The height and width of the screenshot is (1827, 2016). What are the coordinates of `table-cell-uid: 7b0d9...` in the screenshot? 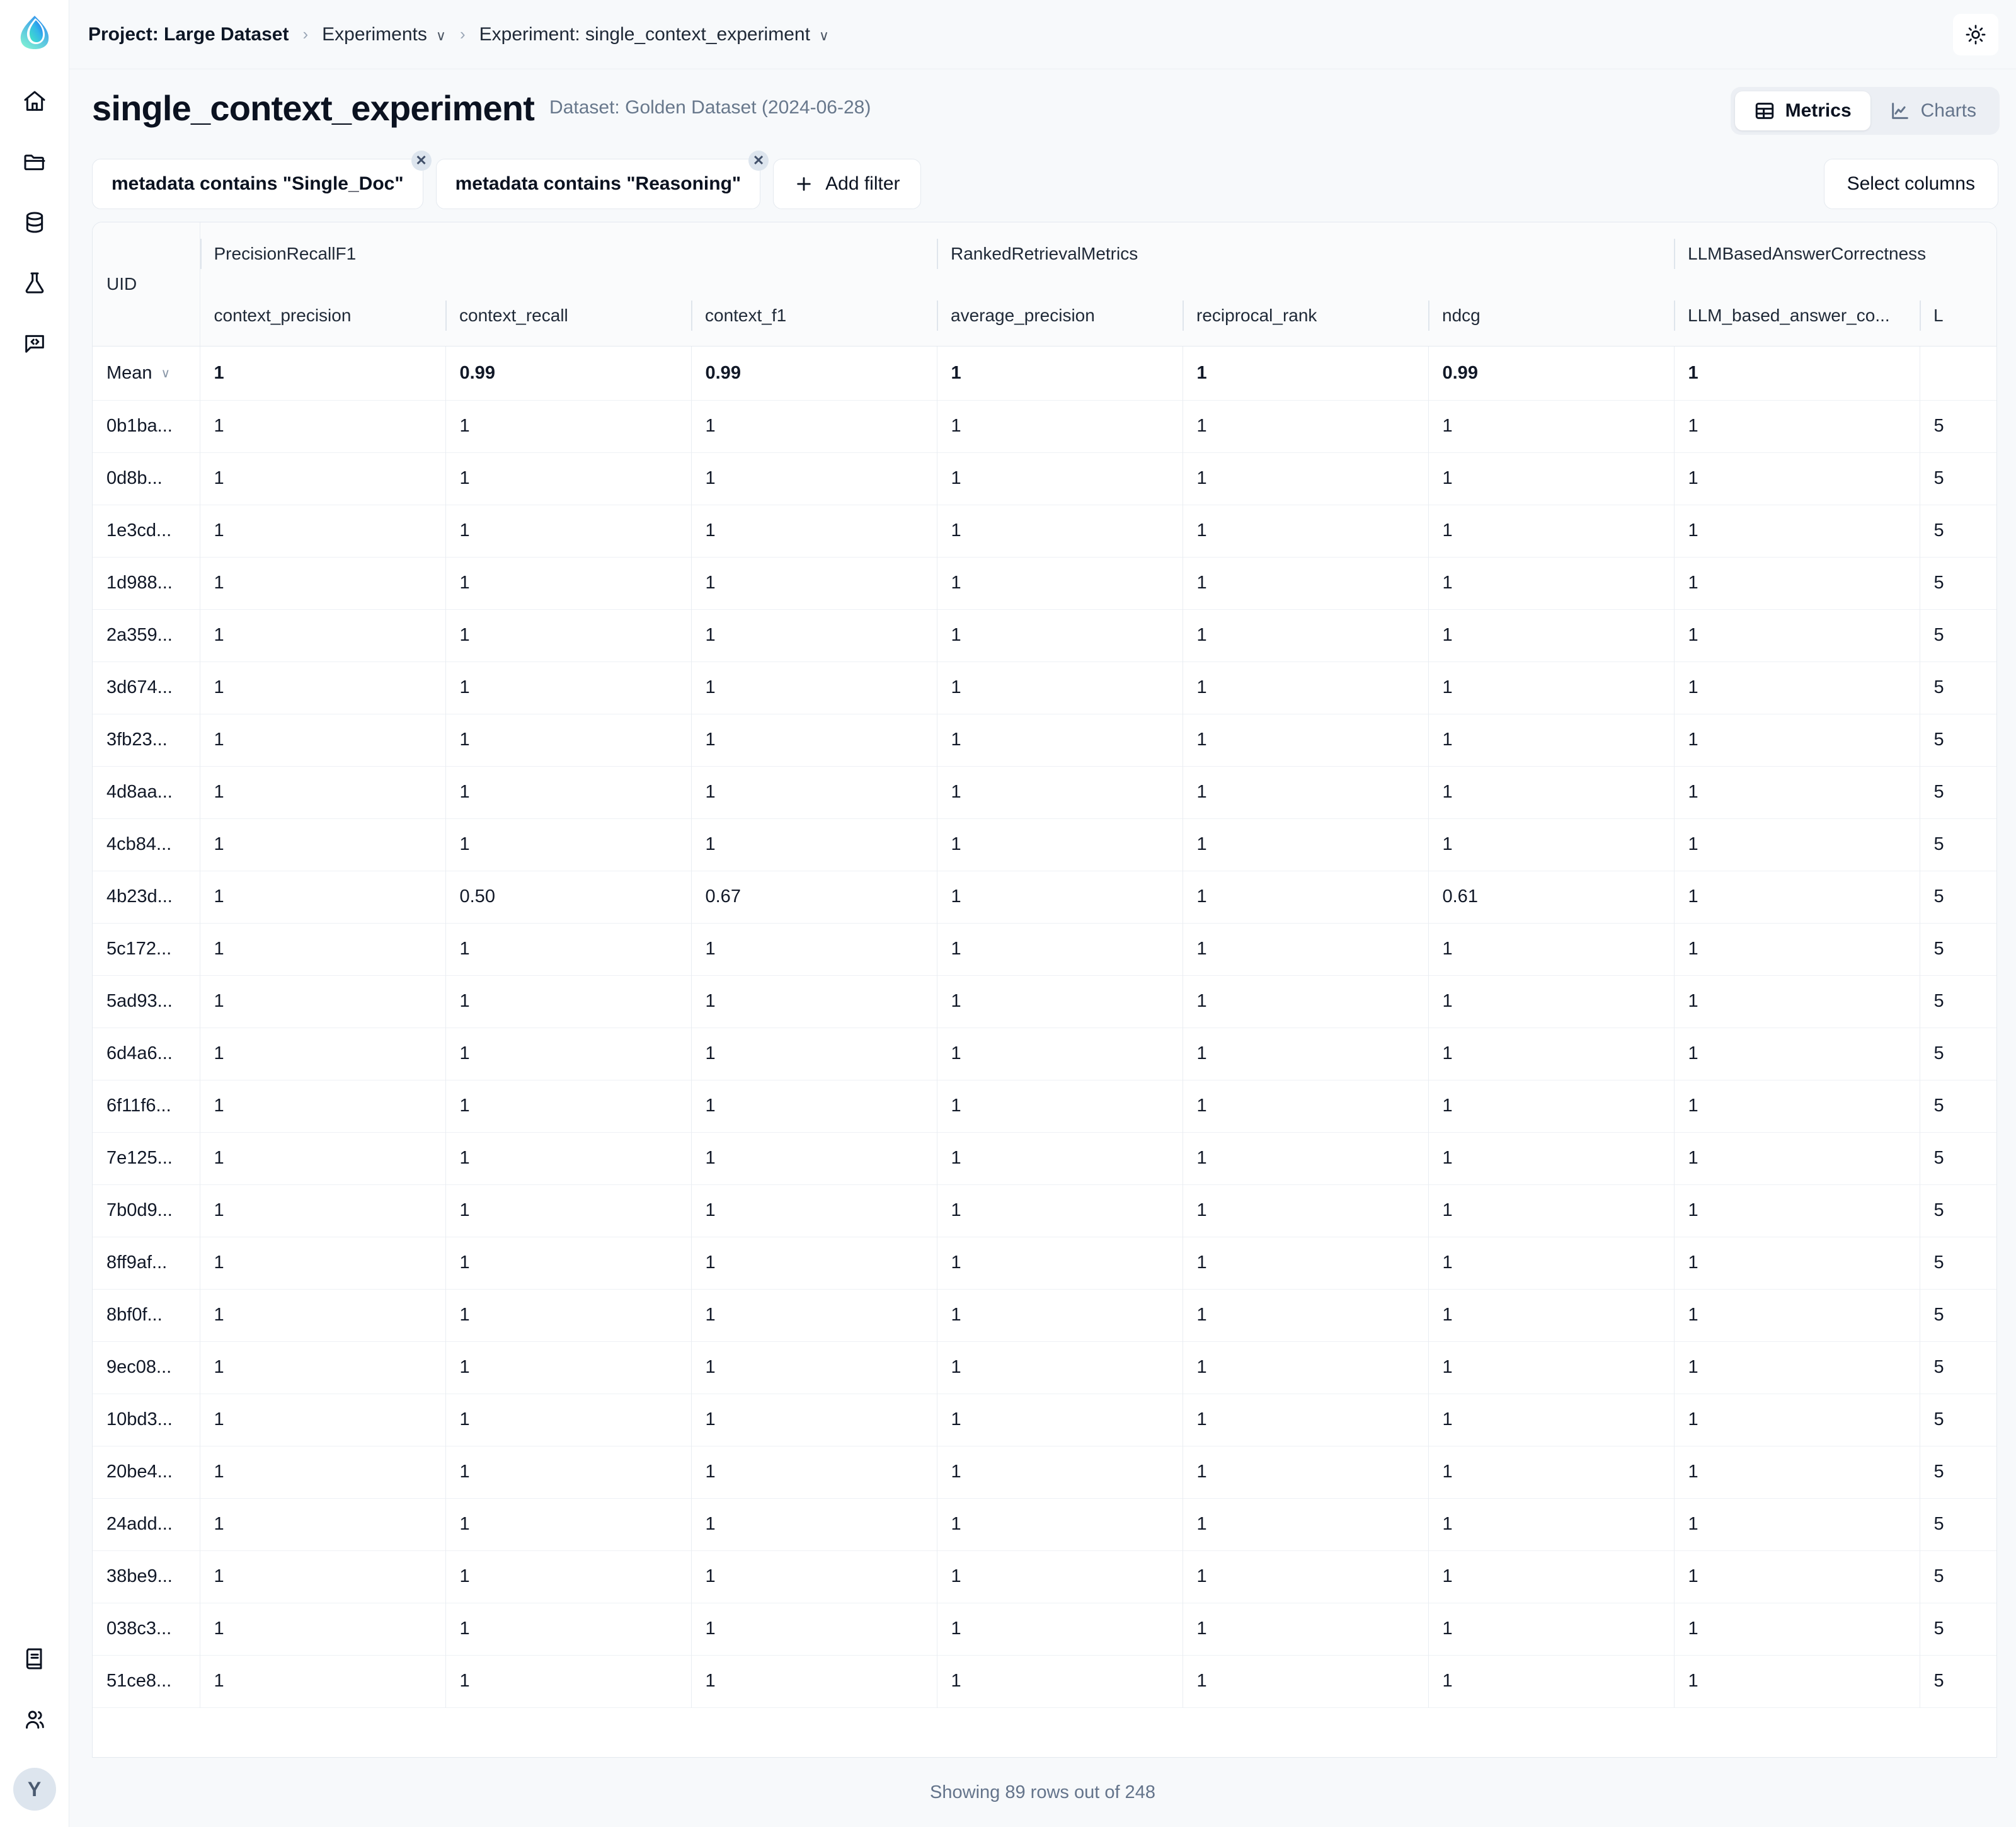 It's located at (146, 1210).